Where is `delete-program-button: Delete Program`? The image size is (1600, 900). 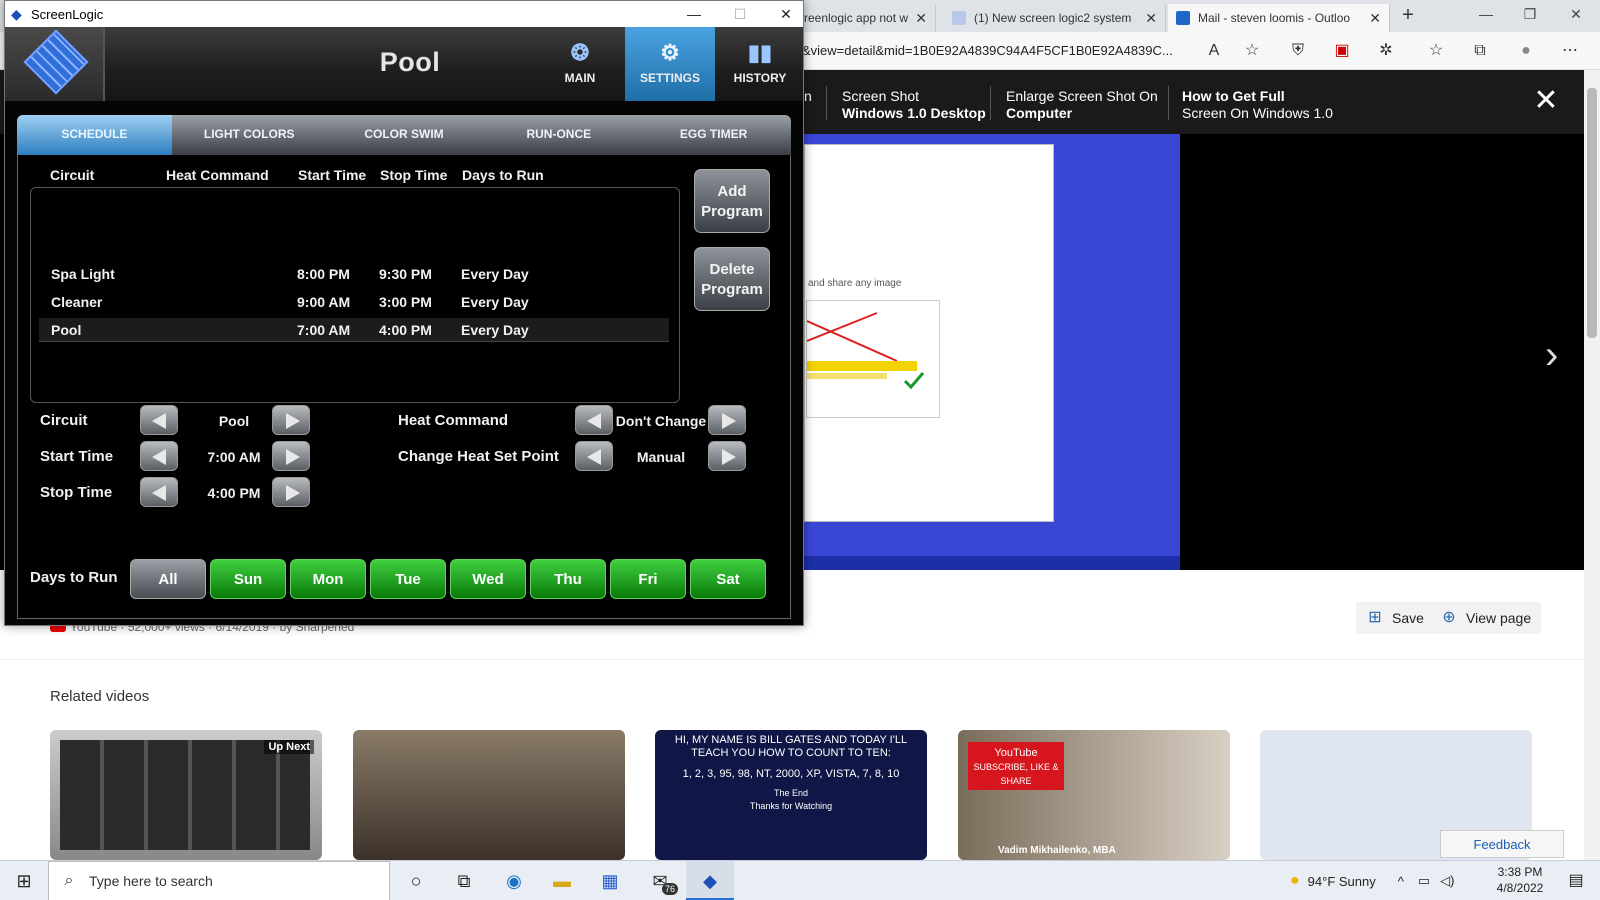 delete-program-button: Delete Program is located at coordinates (732, 279).